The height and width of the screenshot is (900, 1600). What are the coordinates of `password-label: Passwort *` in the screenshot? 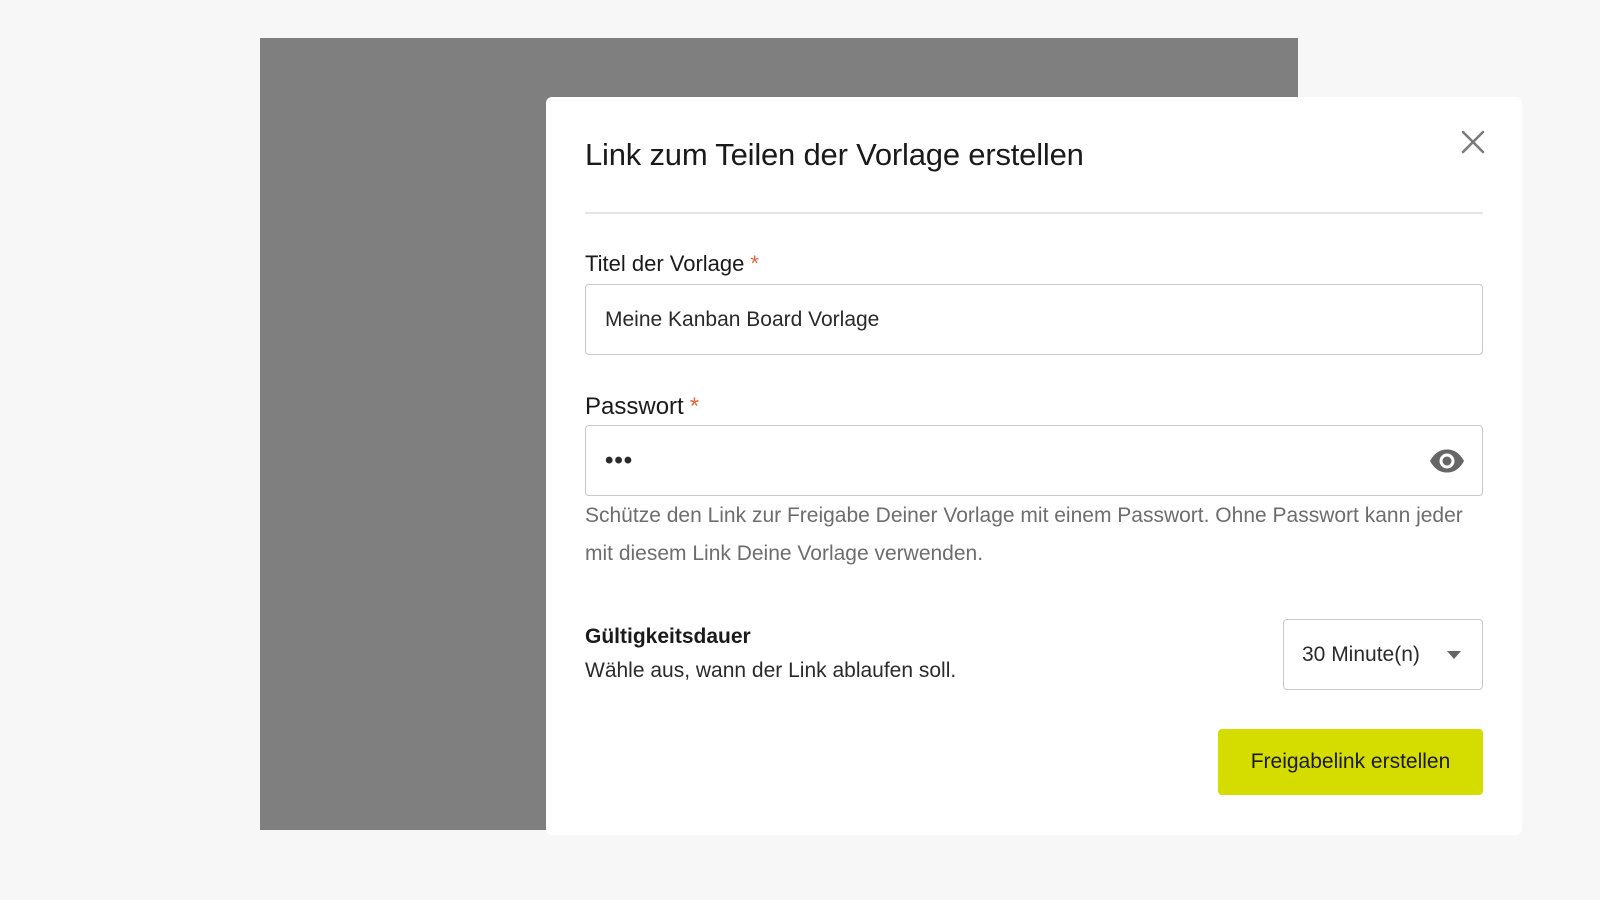 It's located at (642, 407).